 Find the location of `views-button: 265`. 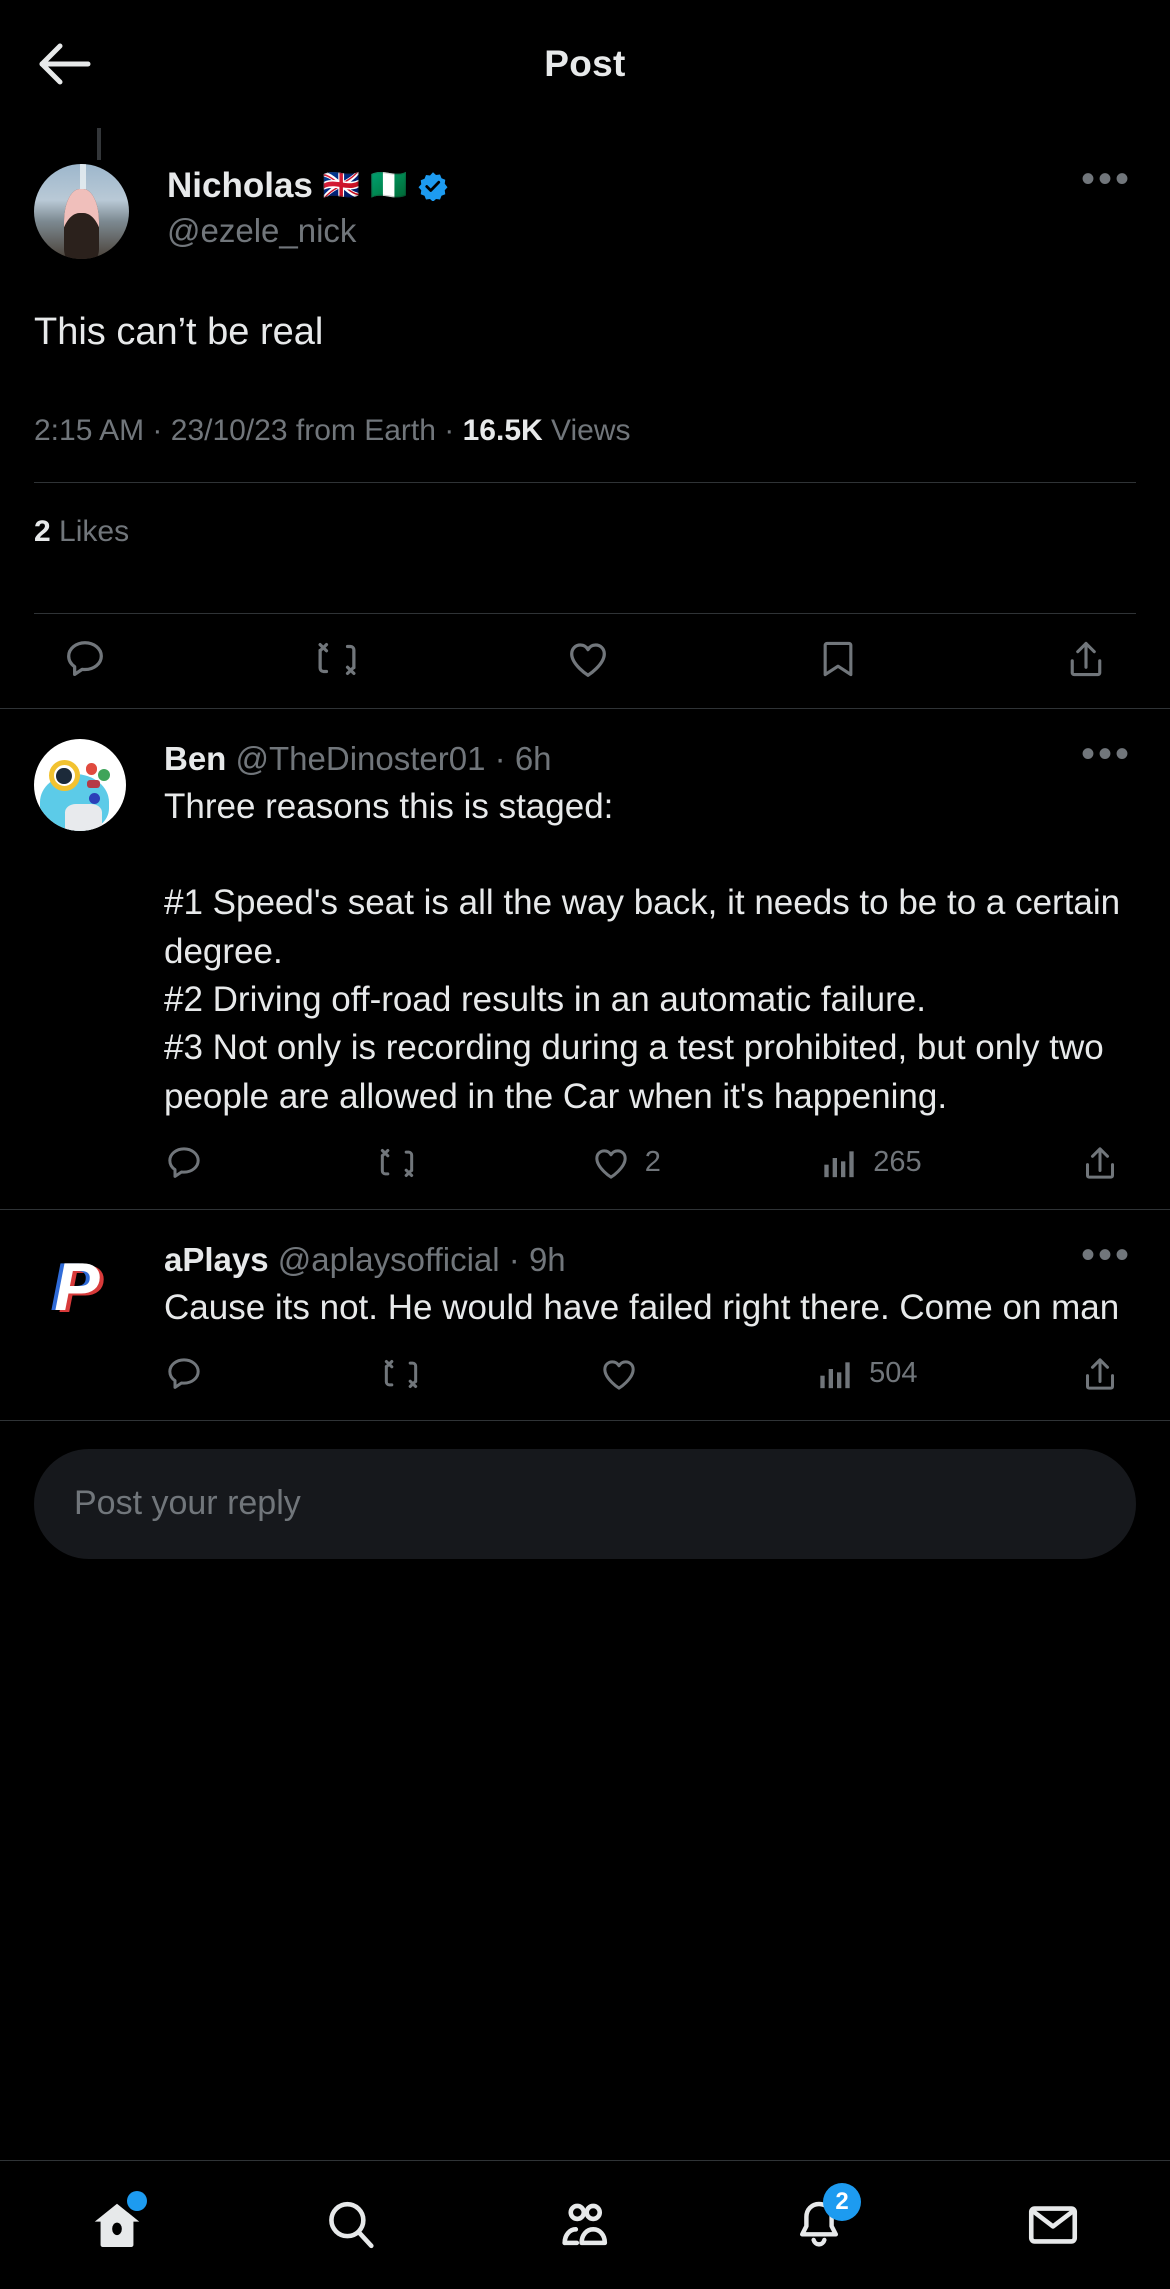

views-button: 265 is located at coordinates (870, 1163).